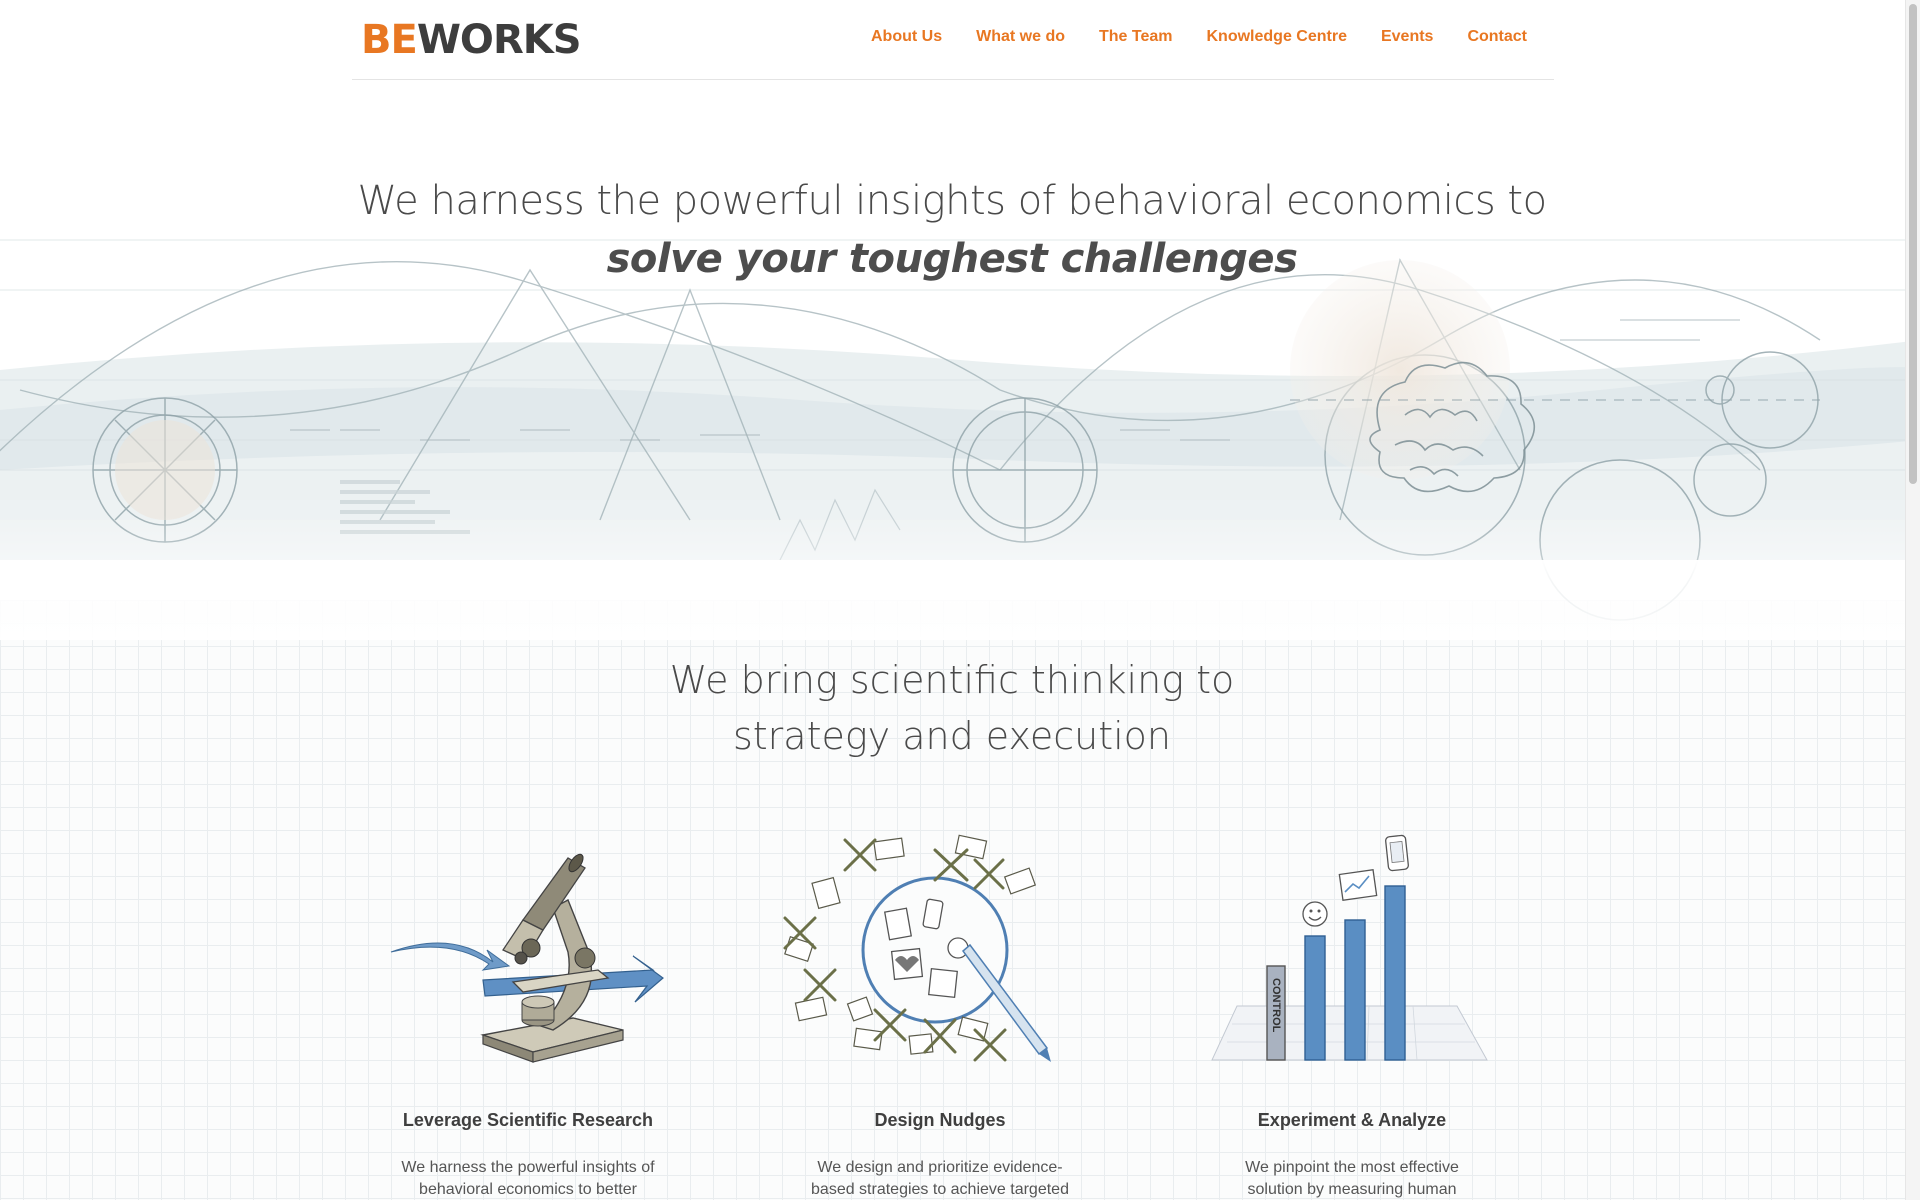 The image size is (1920, 1200). I want to click on nav-the-team: The Team, so click(1136, 37).